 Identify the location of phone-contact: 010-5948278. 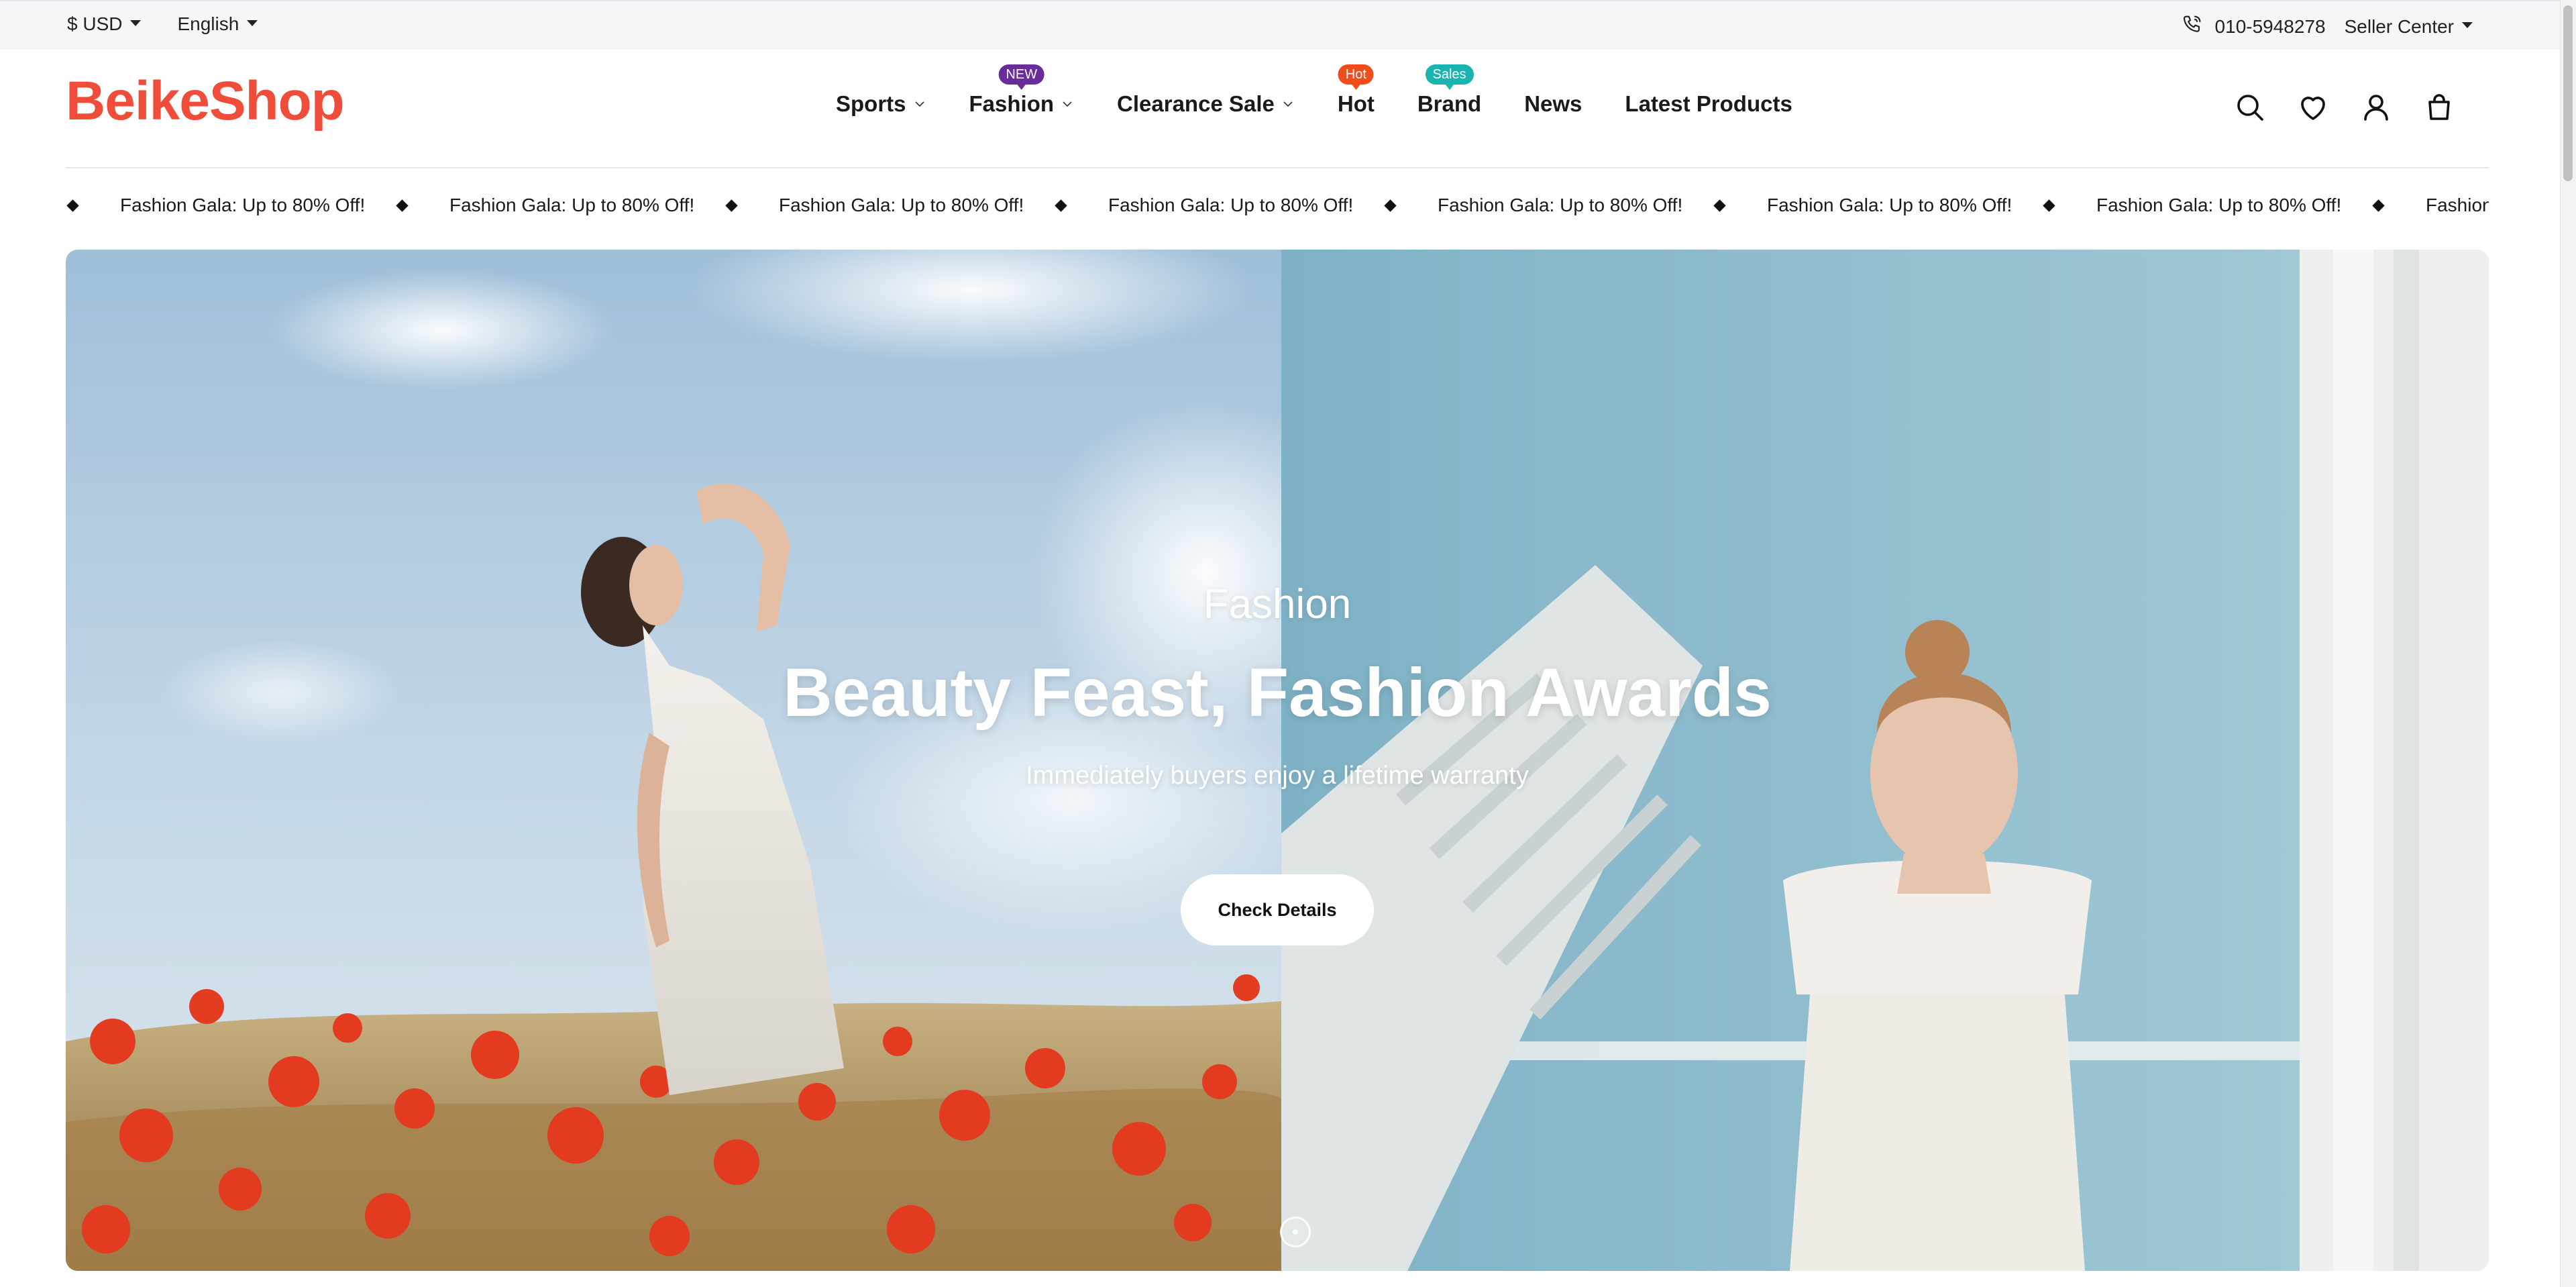
(2254, 26).